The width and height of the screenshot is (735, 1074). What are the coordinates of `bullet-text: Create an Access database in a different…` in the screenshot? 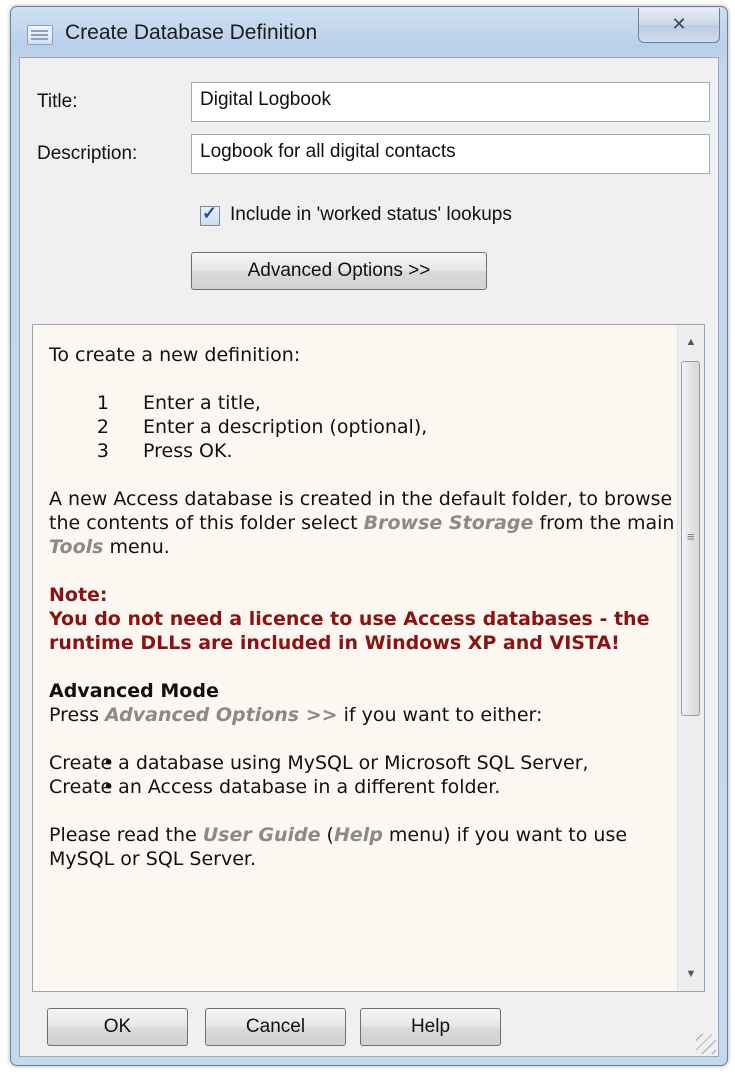 It's located at (275, 787).